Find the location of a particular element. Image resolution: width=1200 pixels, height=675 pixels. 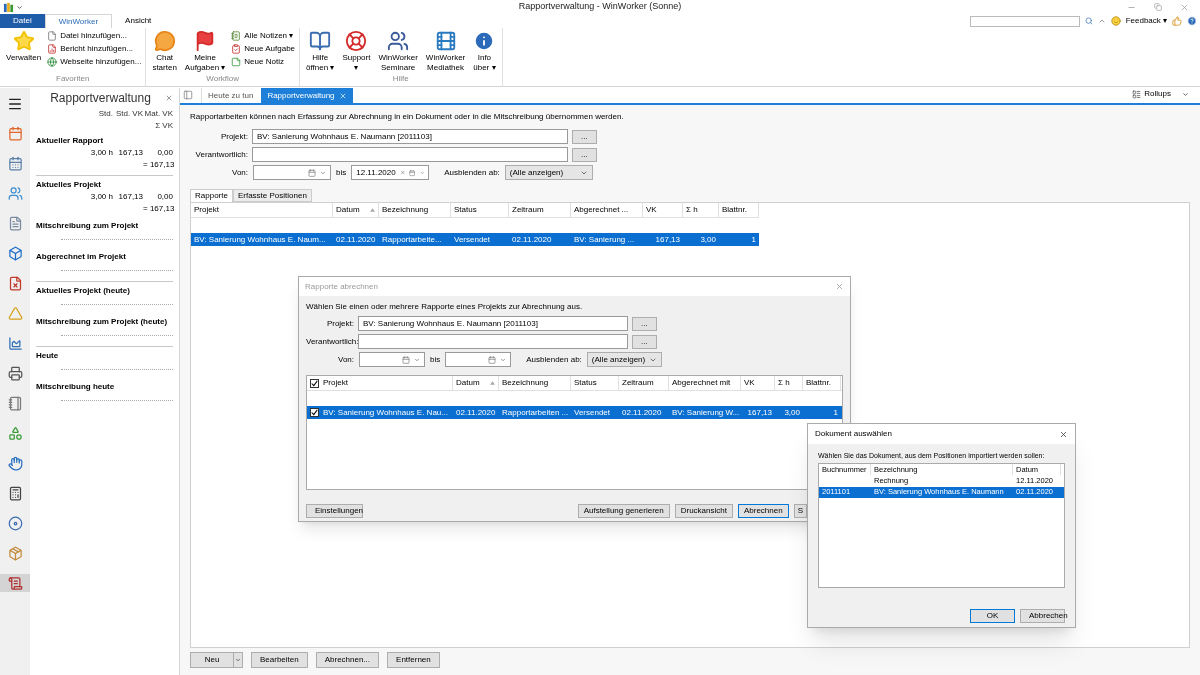

ribbon-button: Neue Notiz is located at coordinates (263, 62).